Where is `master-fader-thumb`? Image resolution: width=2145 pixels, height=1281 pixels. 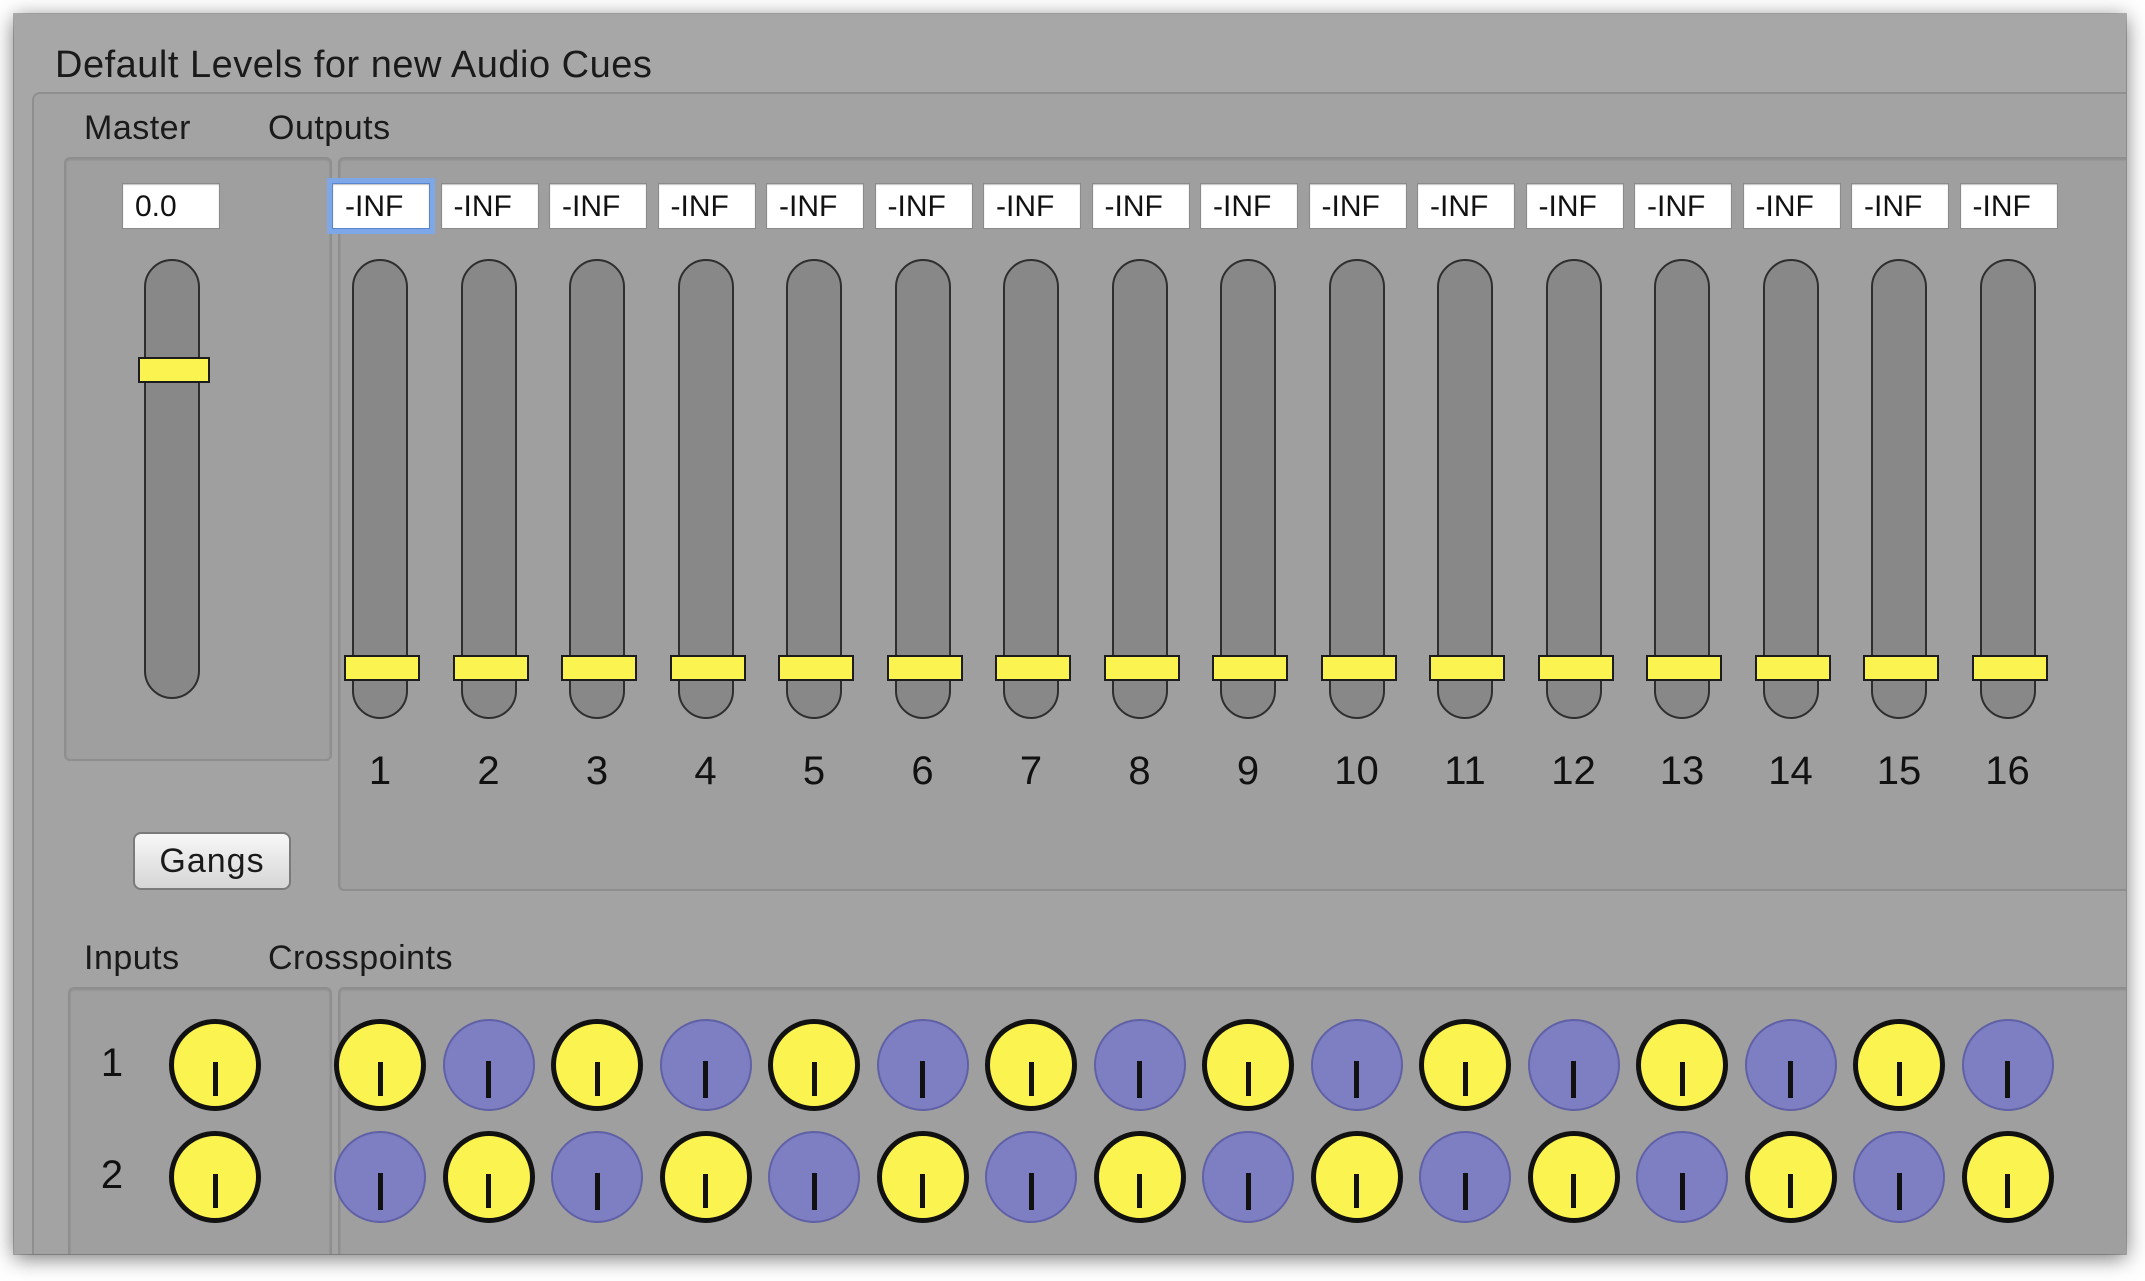 master-fader-thumb is located at coordinates (174, 370).